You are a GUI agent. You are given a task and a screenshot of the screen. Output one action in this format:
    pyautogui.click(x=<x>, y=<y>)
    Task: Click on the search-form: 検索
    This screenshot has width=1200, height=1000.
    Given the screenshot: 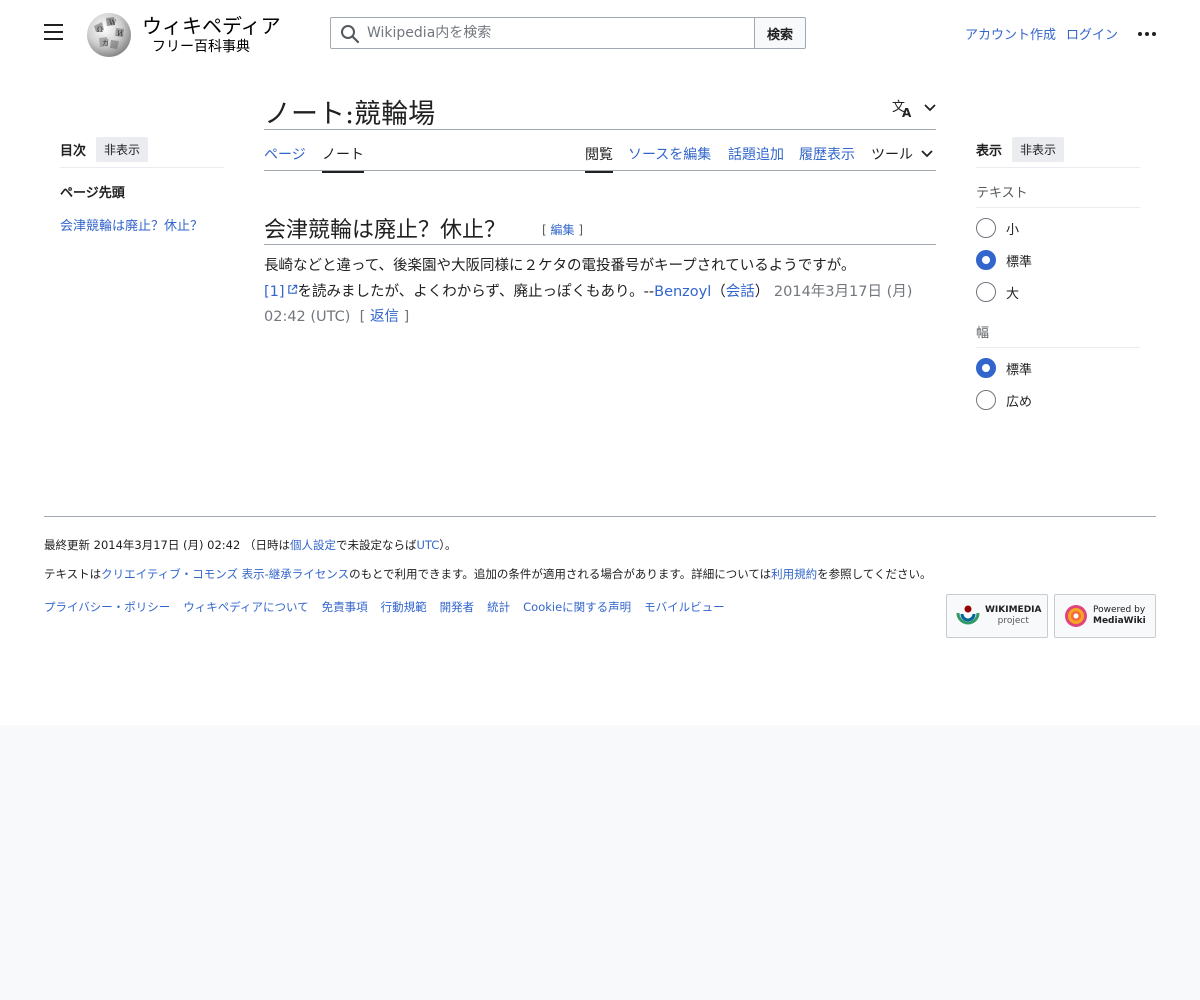 What is the action you would take?
    pyautogui.click(x=568, y=33)
    